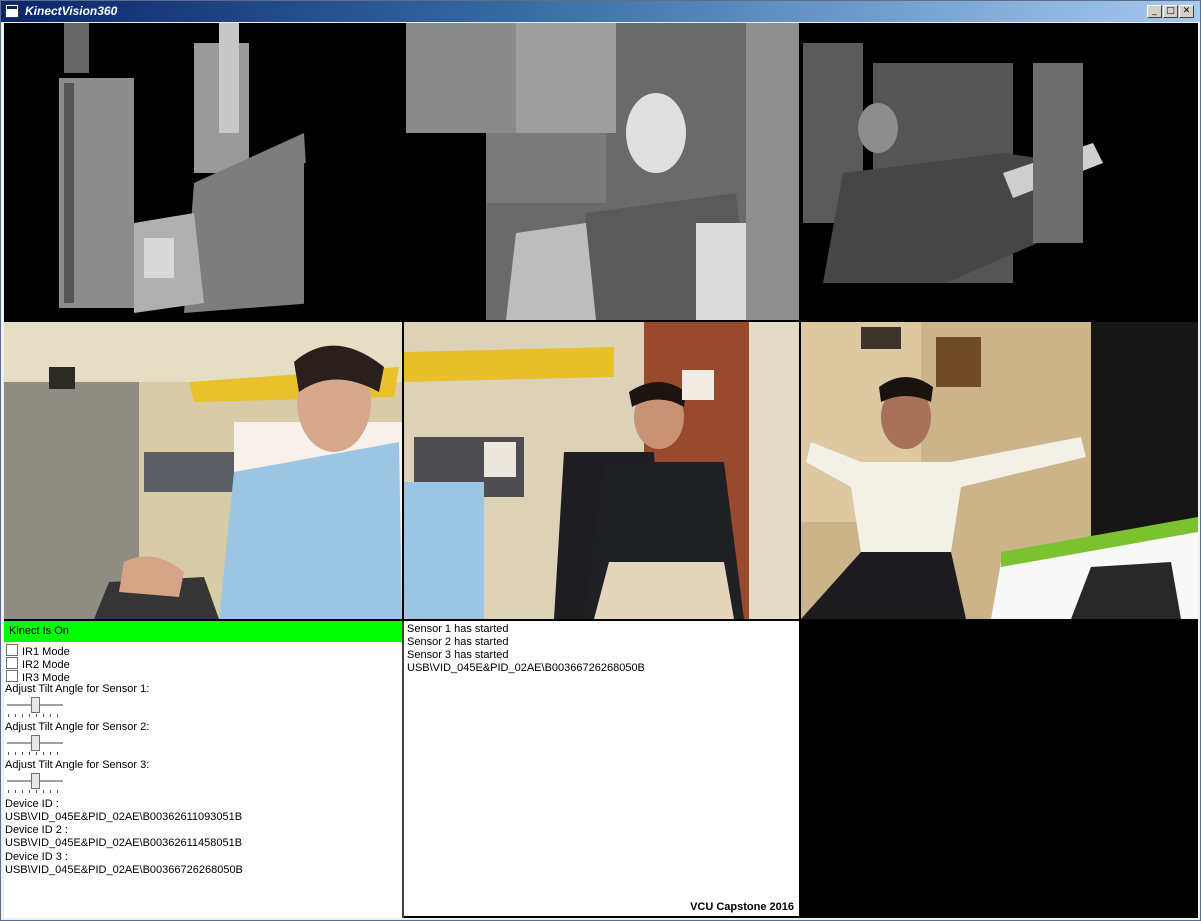 The width and height of the screenshot is (1201, 921). Describe the element at coordinates (32, 804) in the screenshot. I see `device-id-1-label: Device ID :` at that location.